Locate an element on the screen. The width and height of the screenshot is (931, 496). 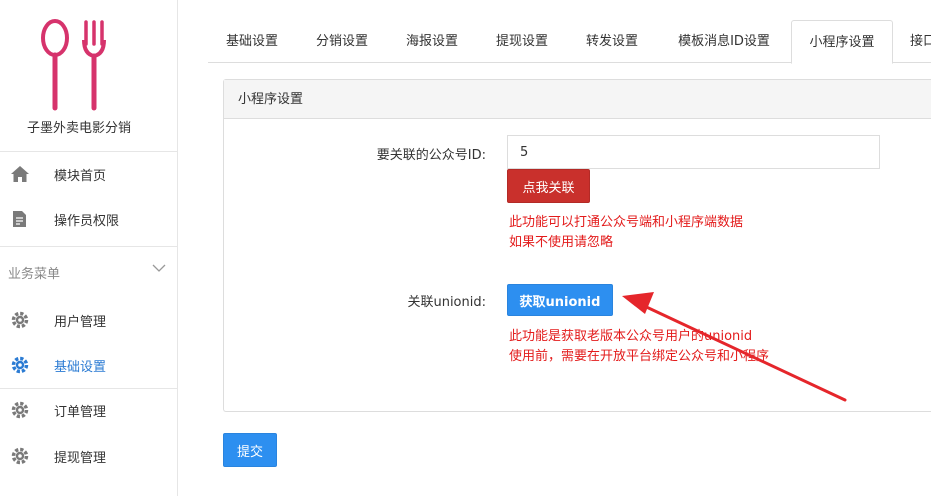
sidebar-item-order-management: 订单管理 is located at coordinates (89, 410).